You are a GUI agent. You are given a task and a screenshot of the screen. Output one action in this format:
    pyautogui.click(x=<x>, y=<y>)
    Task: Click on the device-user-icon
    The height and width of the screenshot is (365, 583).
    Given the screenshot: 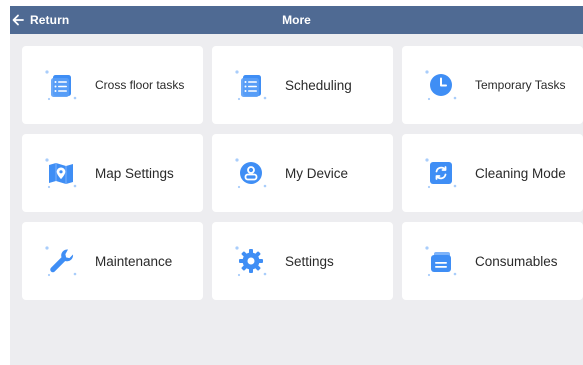 What is the action you would take?
    pyautogui.click(x=251, y=173)
    